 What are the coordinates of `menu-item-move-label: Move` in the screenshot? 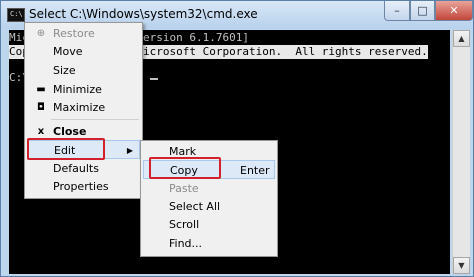 It's located at (68, 51).